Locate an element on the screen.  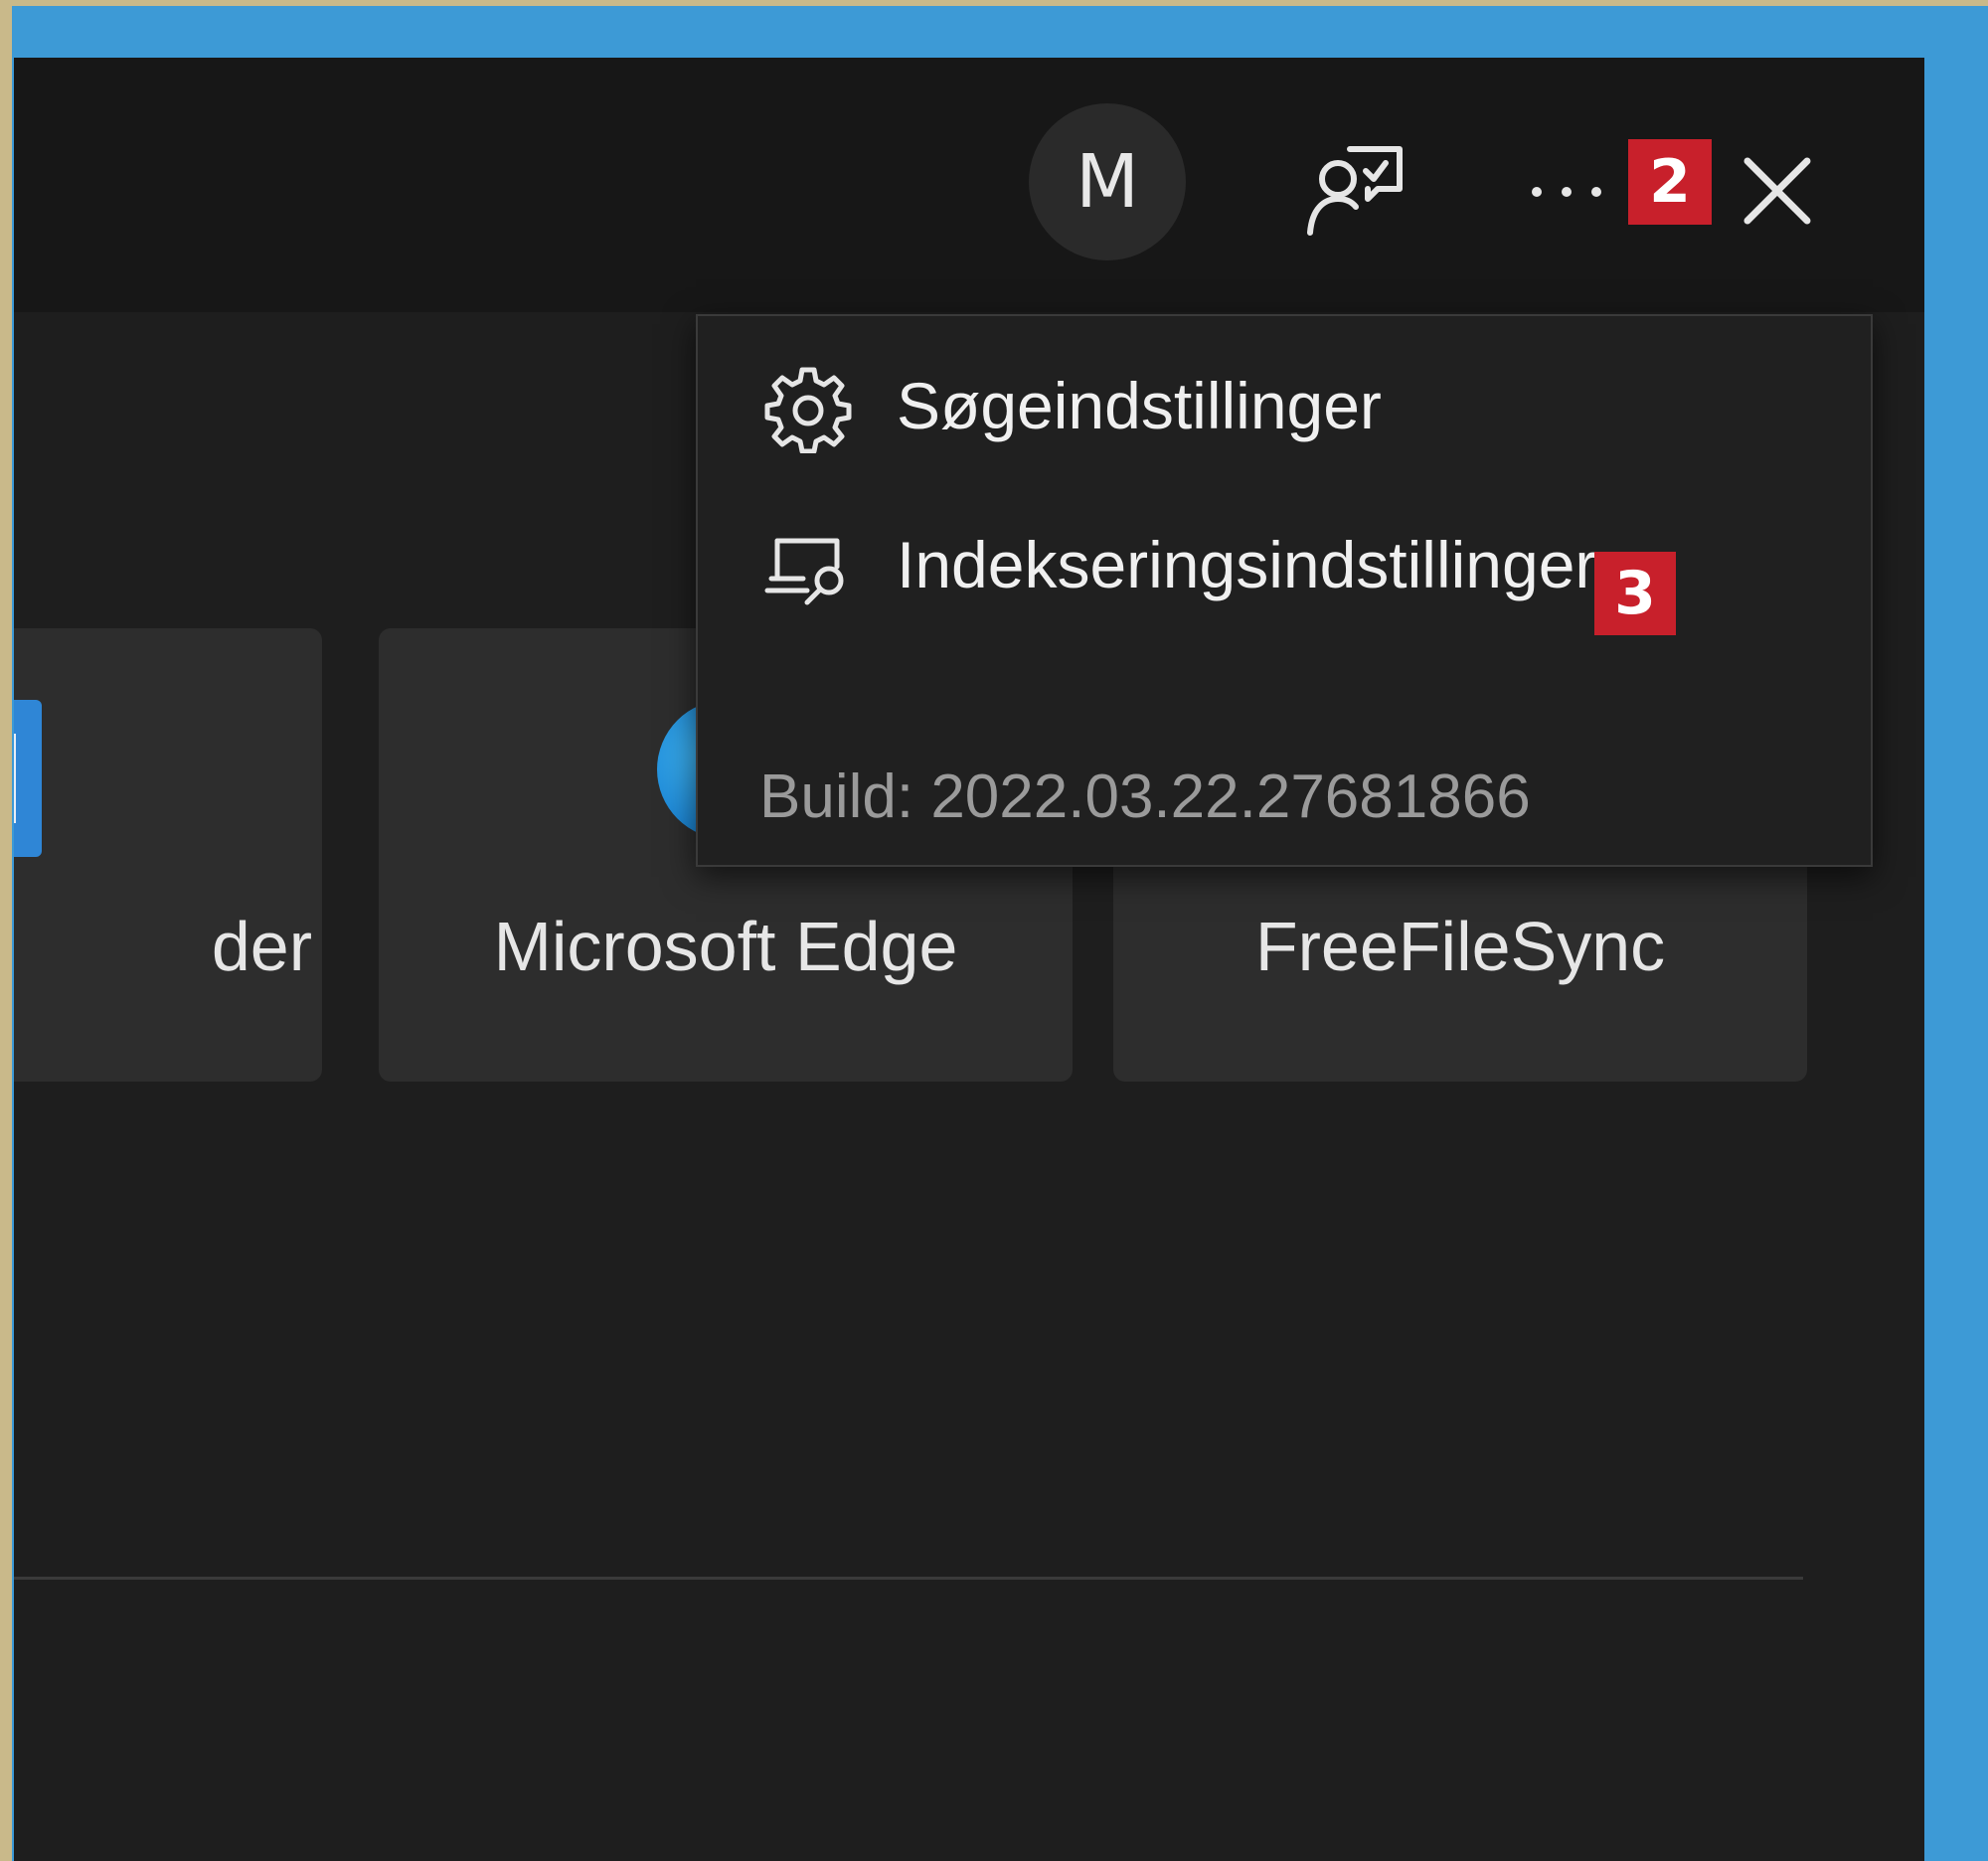
app-card-label: der is located at coordinates (261, 946).